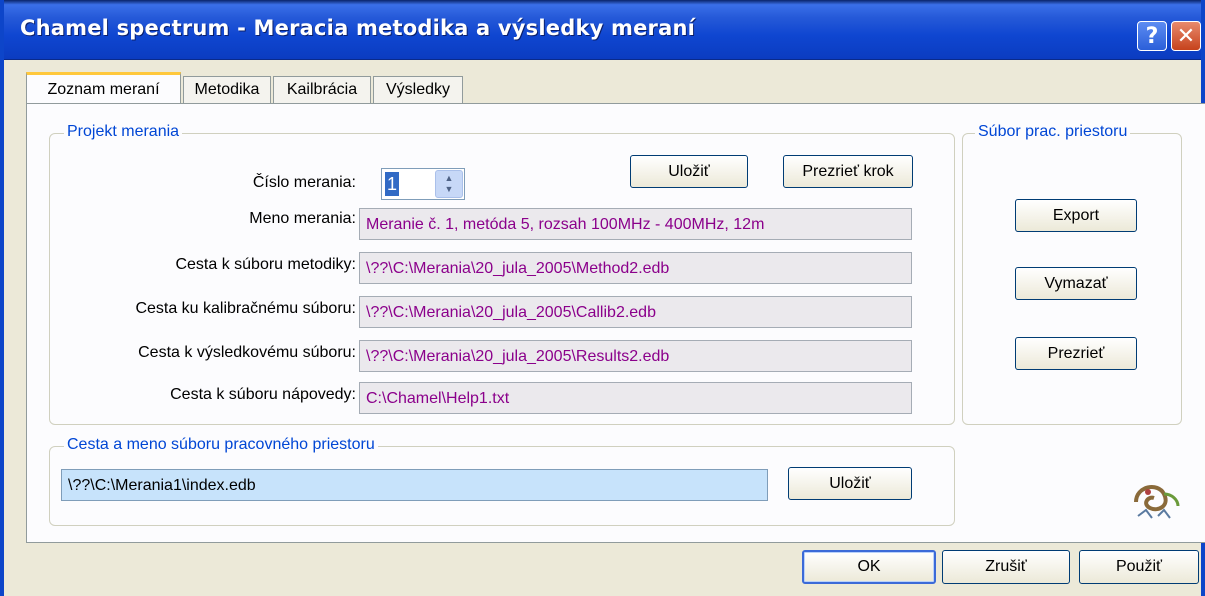 The height and width of the screenshot is (596, 1205). I want to click on workspace-path-field: \??\C:\Merania1\index.edb, so click(414, 485).